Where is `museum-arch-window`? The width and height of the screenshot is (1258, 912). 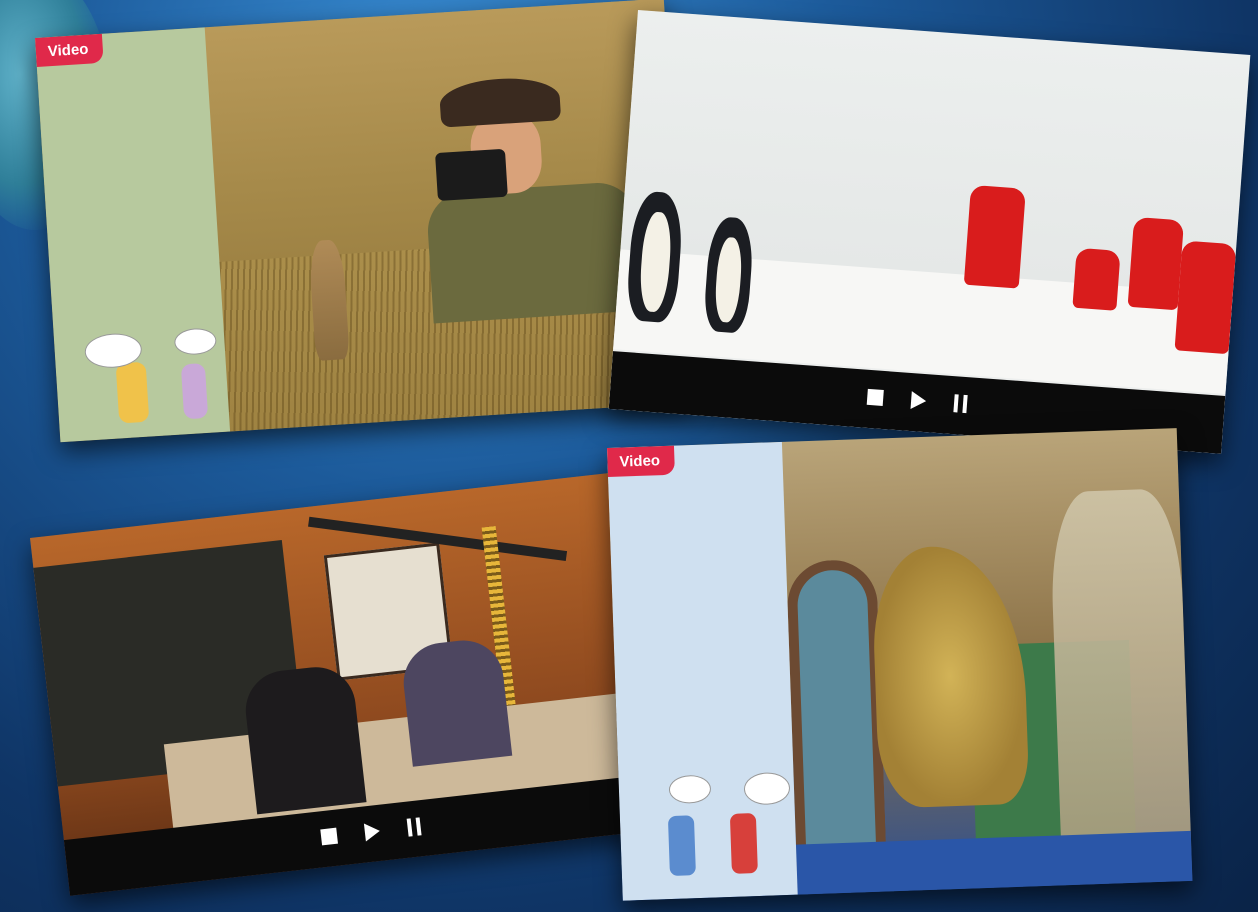
museum-arch-window is located at coordinates (836, 715).